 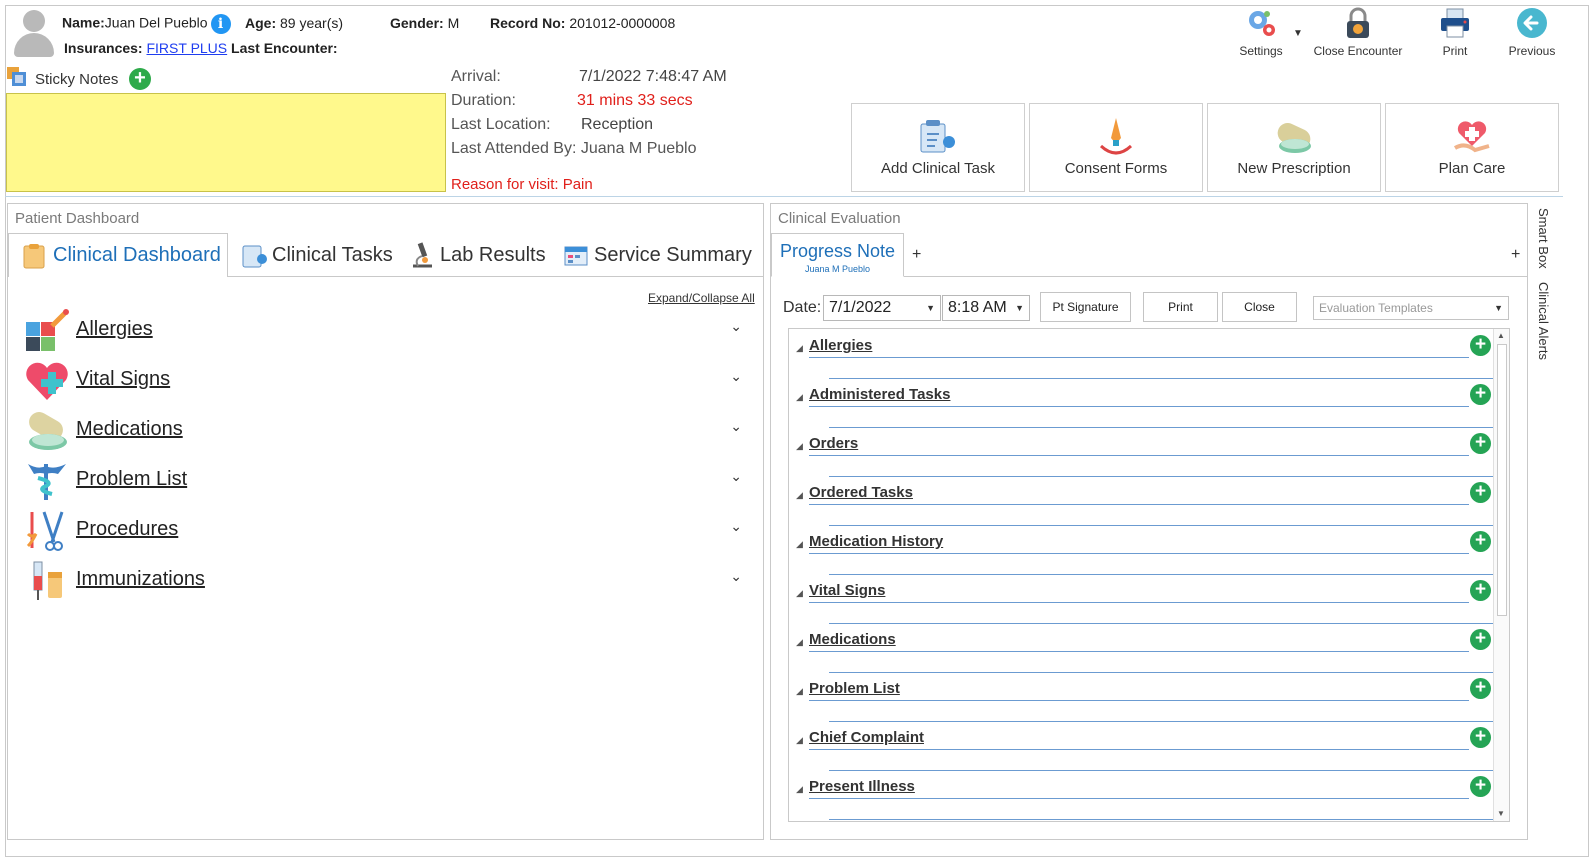 I want to click on tab-lab-results: Lab Results, so click(x=477, y=255).